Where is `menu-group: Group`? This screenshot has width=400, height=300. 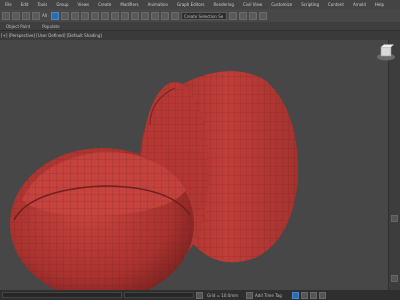 menu-group: Group is located at coordinates (61, 4).